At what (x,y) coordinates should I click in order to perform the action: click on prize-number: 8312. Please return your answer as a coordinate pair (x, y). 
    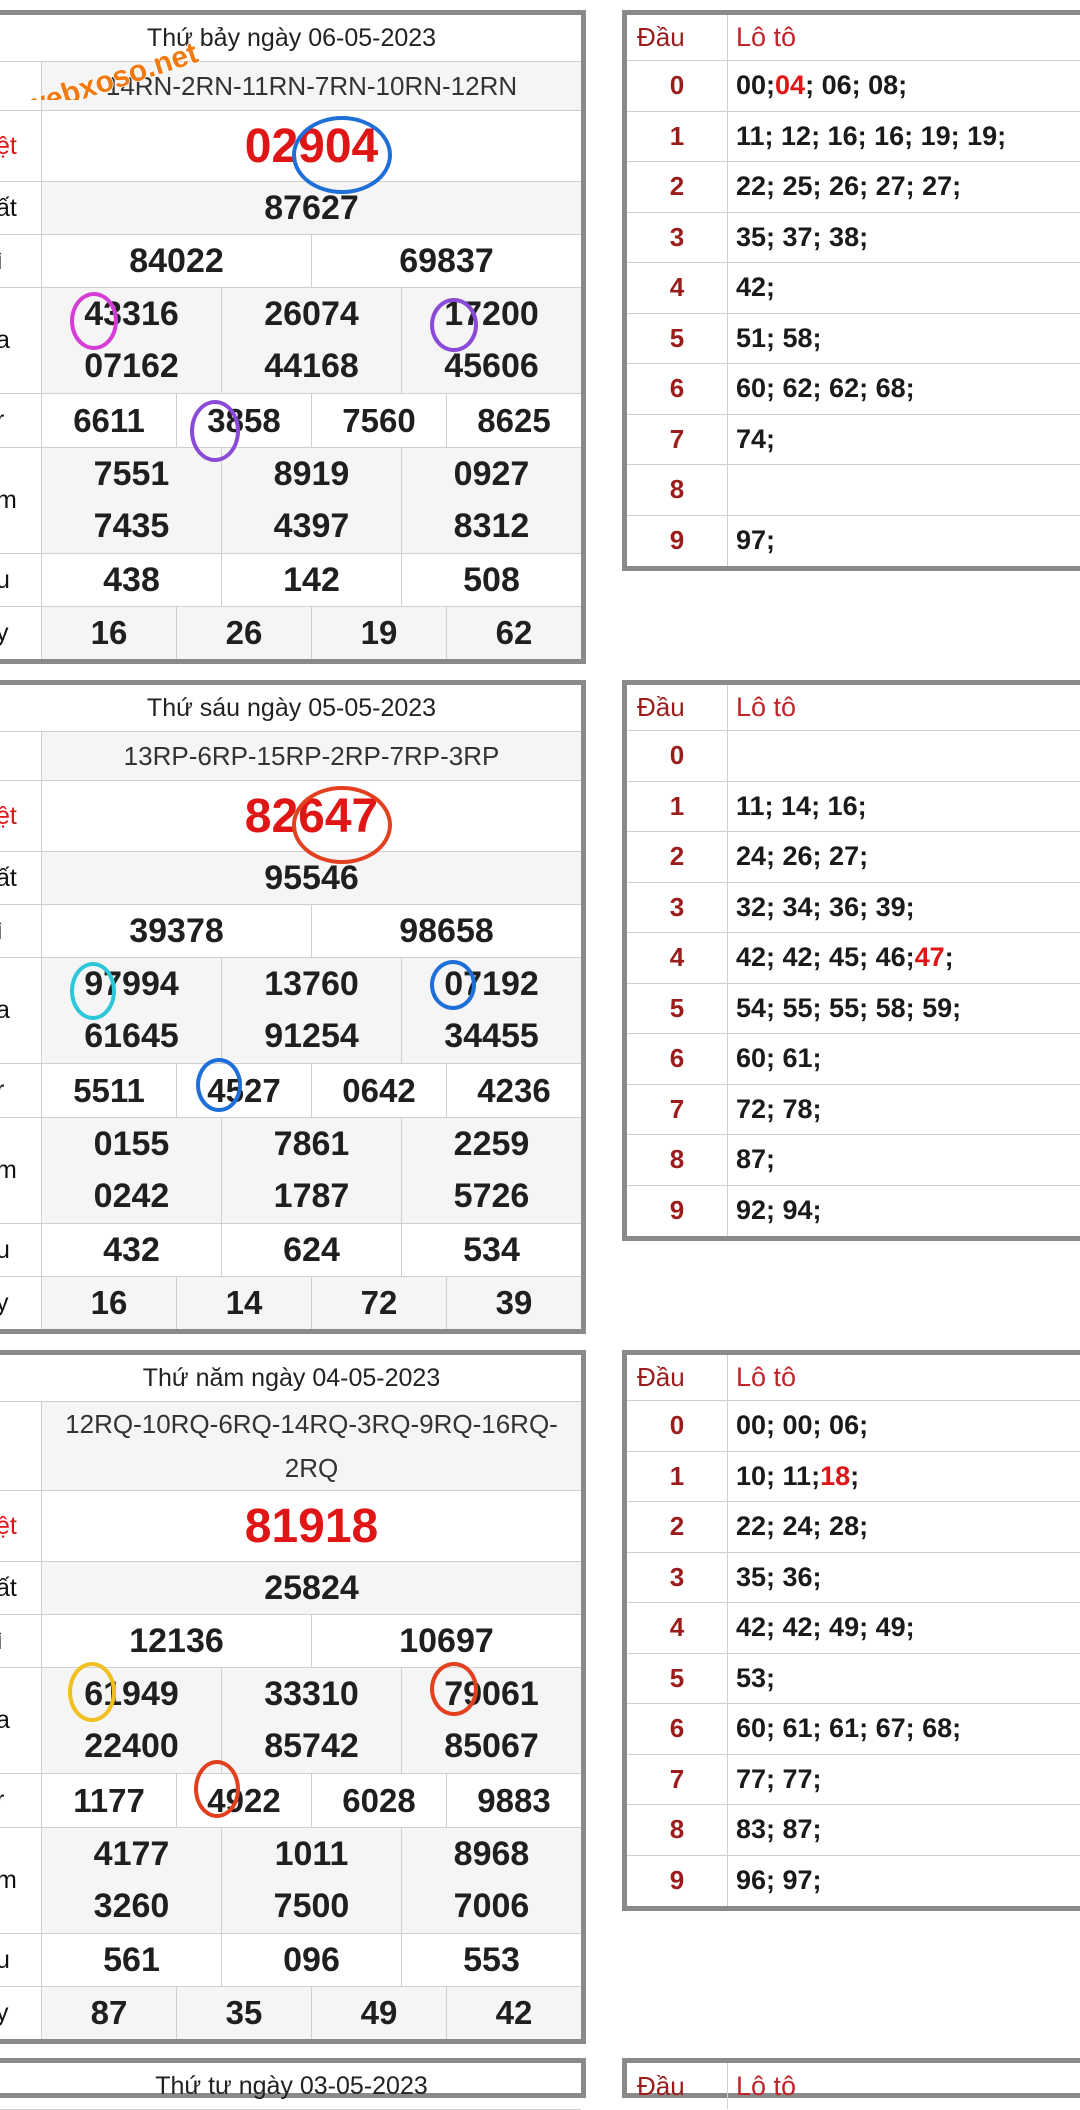
    Looking at the image, I should click on (491, 526).